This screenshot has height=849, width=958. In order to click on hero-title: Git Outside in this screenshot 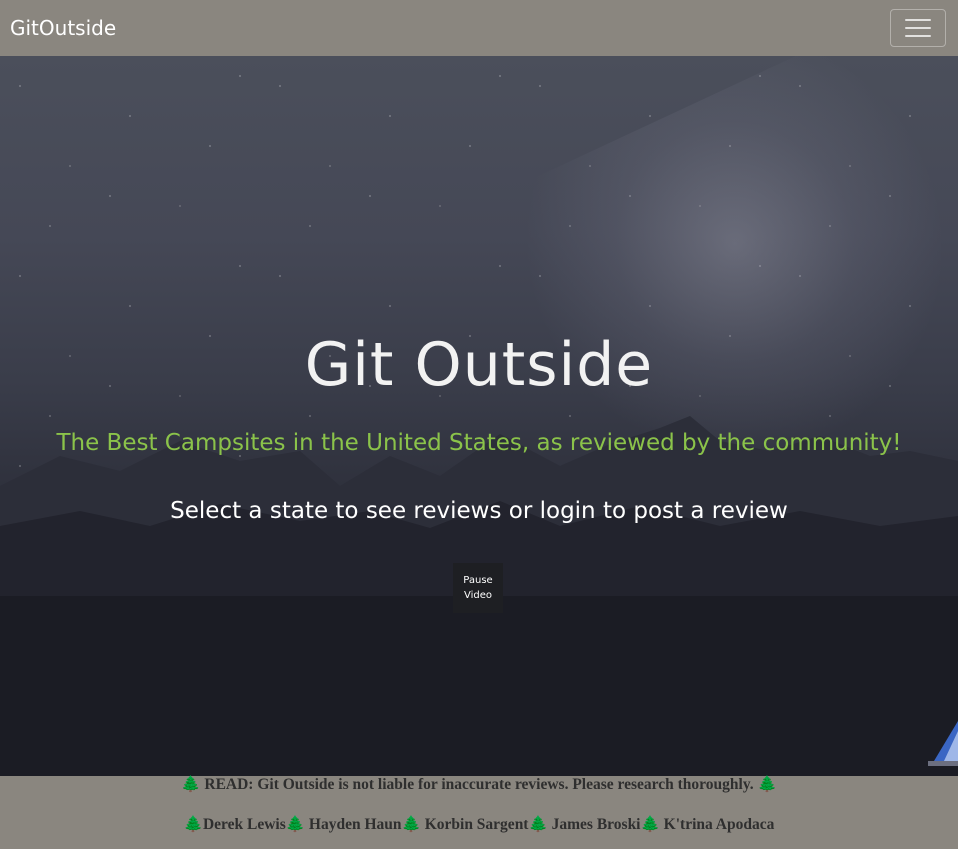, I will do `click(479, 365)`.